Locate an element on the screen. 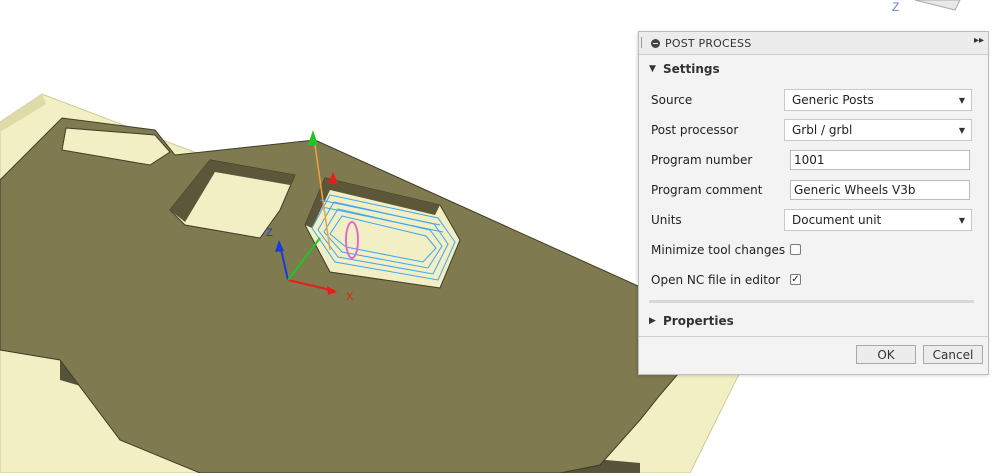  units-label: Units is located at coordinates (666, 220).